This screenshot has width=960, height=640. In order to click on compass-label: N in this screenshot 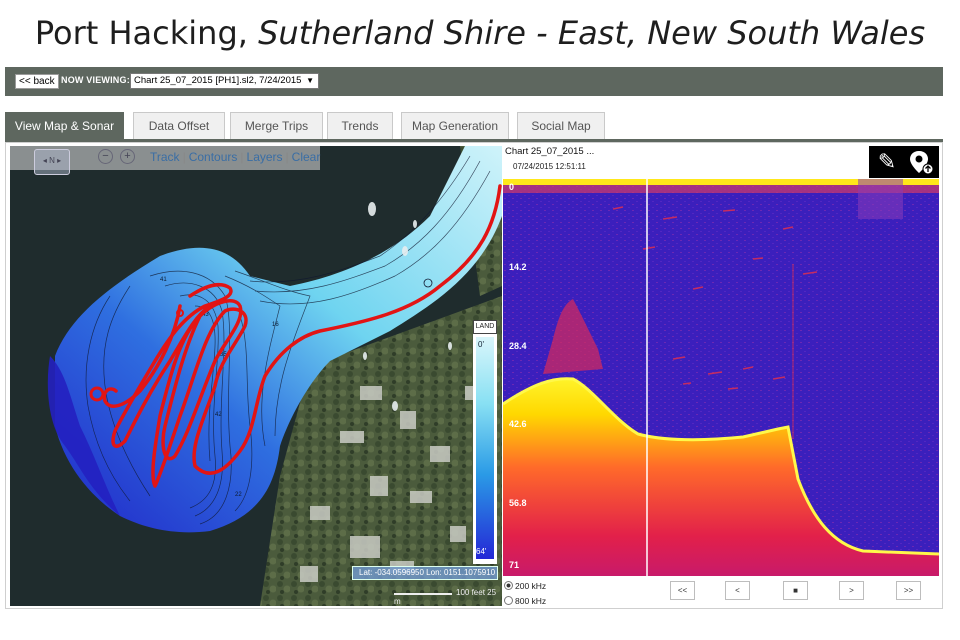, I will do `click(52, 160)`.